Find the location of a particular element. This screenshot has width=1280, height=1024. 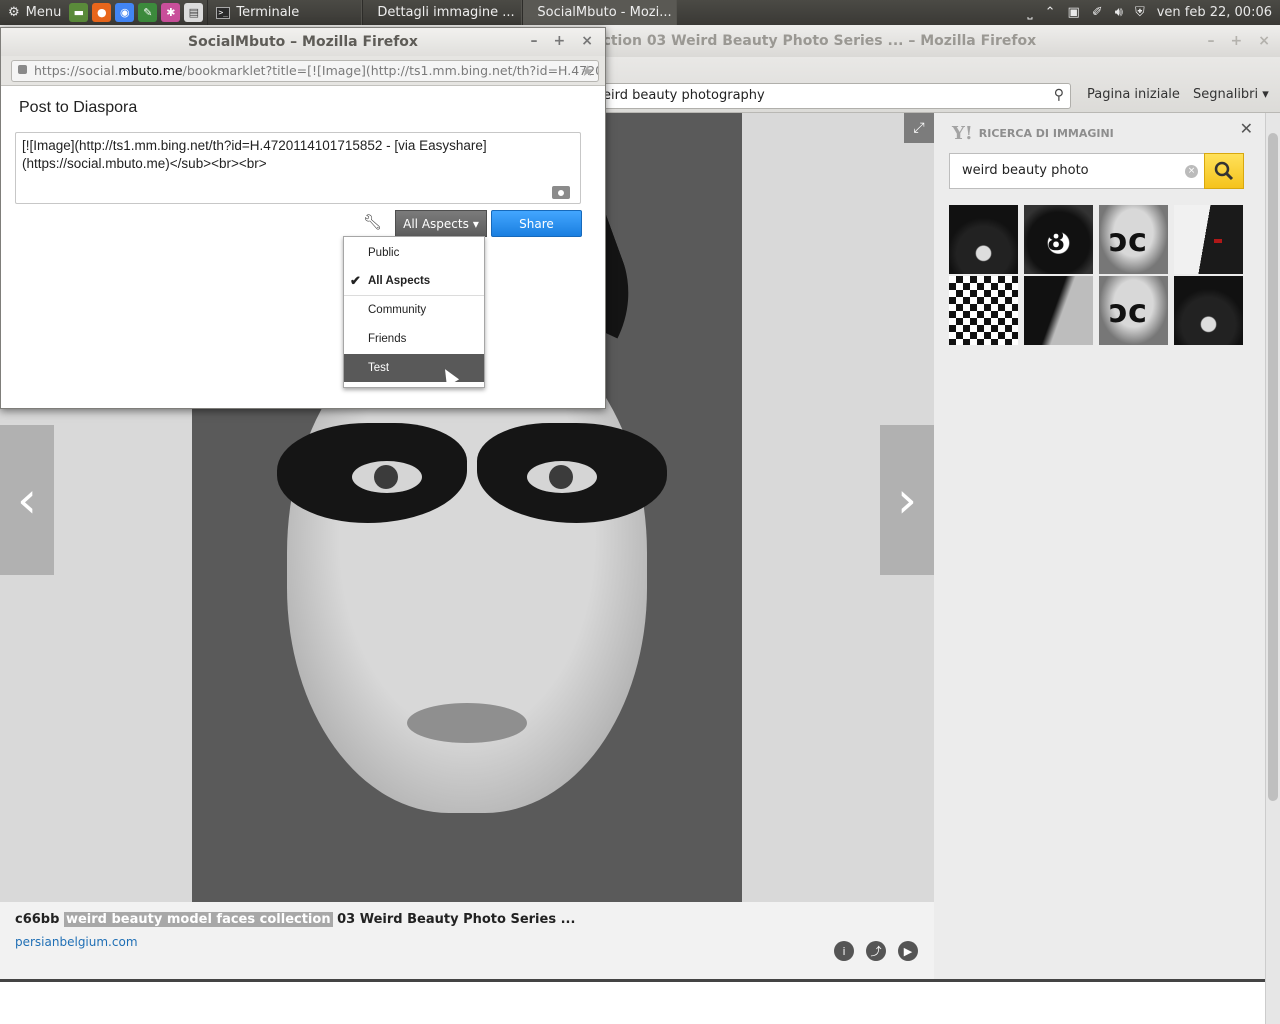

workspace-icon: ⎵ is located at coordinates (1029, 12).